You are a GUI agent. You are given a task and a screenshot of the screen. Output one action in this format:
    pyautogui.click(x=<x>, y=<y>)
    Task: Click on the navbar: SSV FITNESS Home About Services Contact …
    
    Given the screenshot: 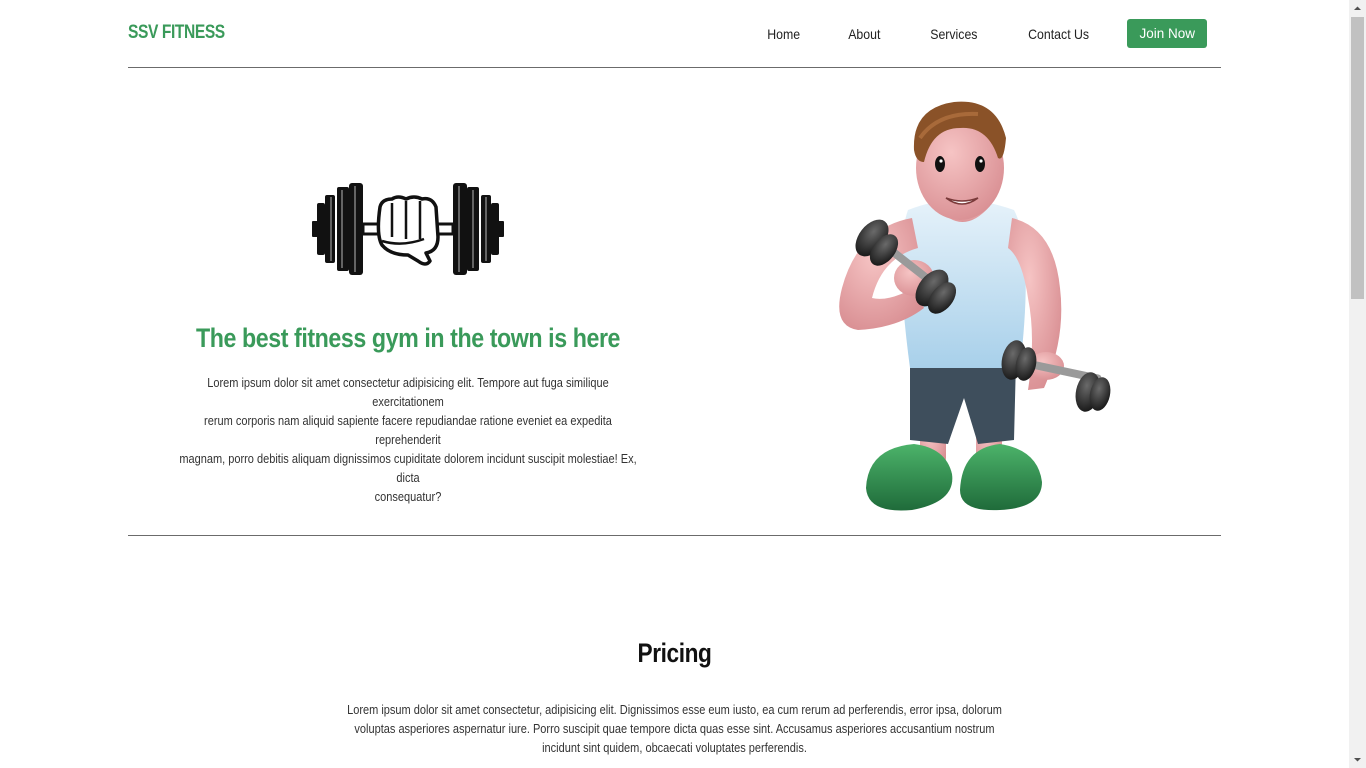 What is the action you would take?
    pyautogui.click(x=674, y=34)
    